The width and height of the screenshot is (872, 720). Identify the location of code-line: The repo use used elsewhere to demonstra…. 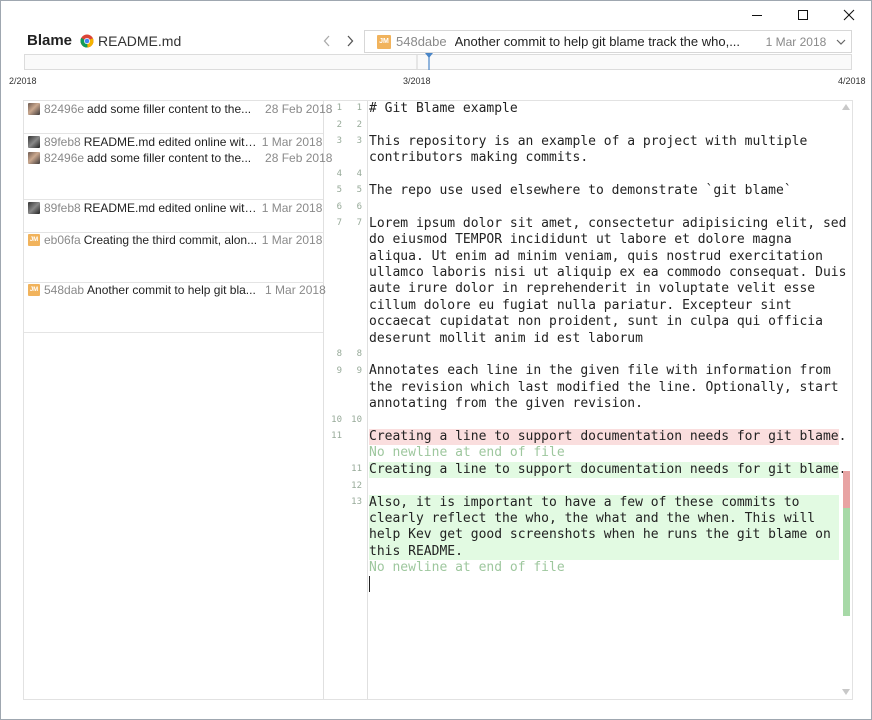
(580, 190).